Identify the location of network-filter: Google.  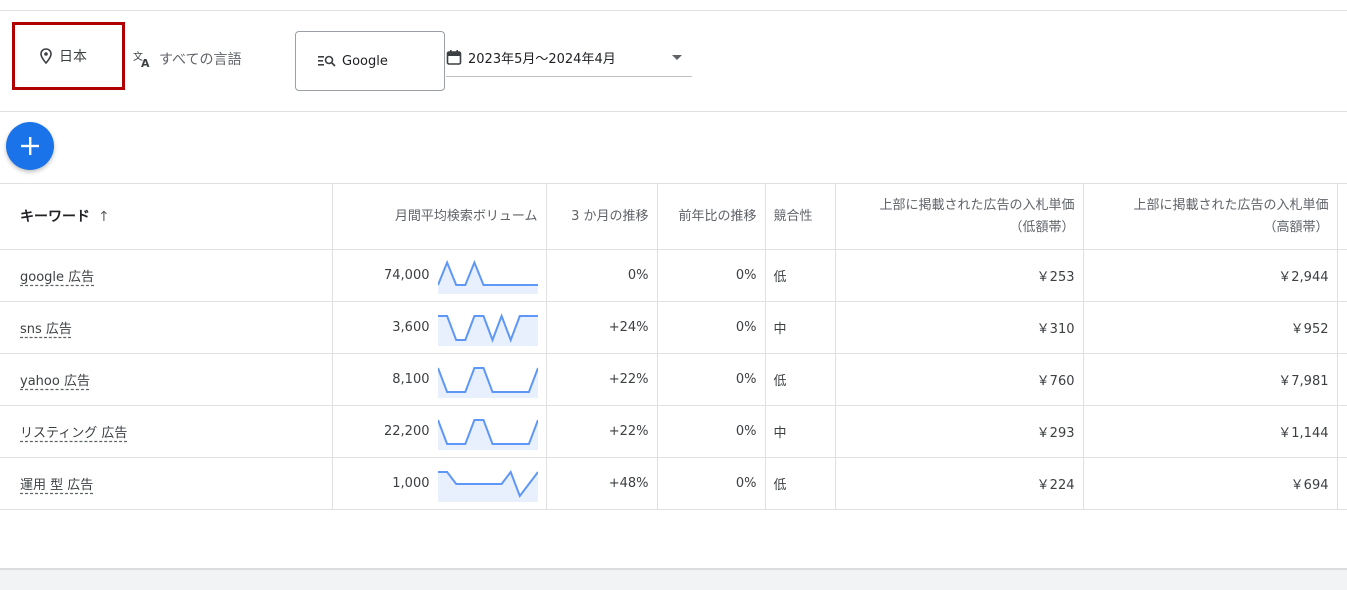
(370, 61).